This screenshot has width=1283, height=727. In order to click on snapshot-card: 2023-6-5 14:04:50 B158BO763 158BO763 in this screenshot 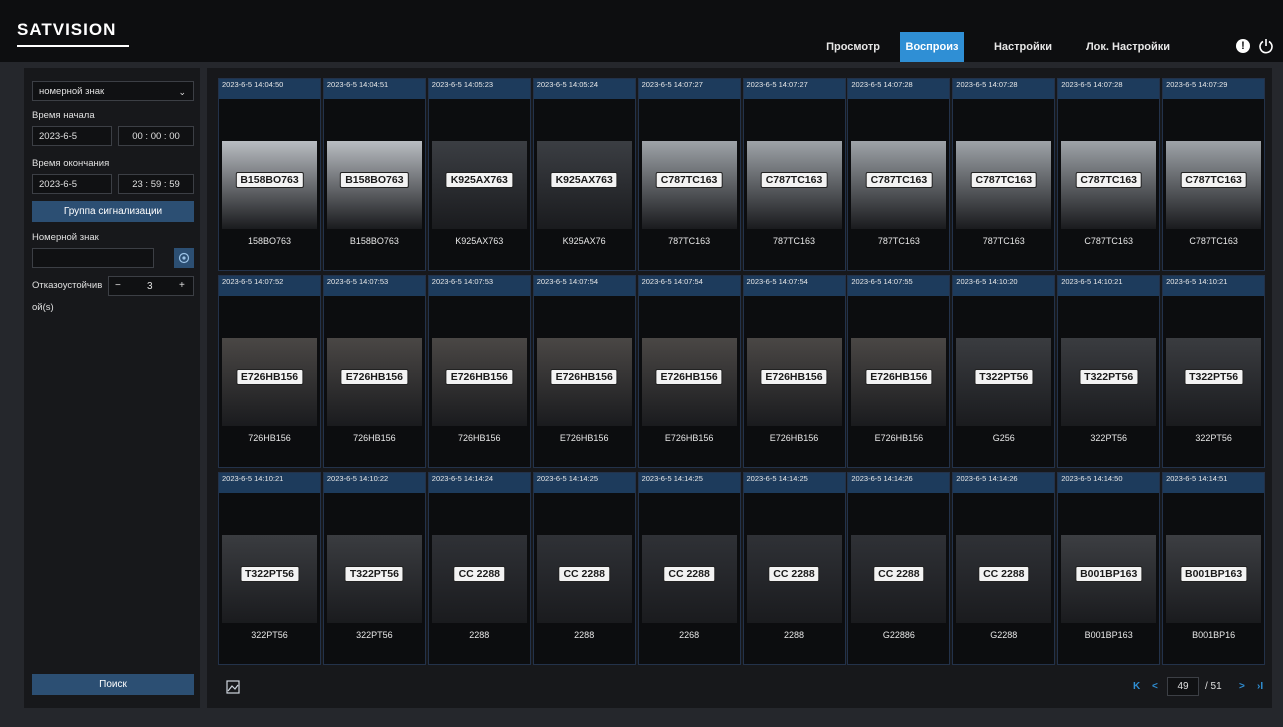, I will do `click(269, 174)`.